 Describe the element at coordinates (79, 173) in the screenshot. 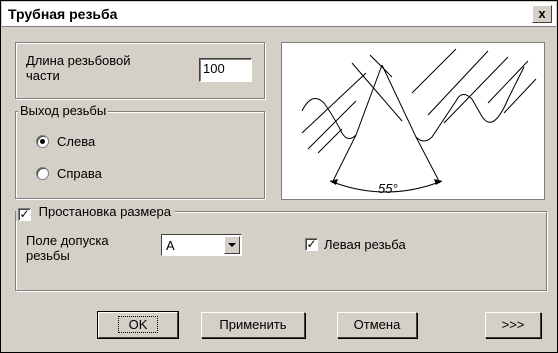

I see `exit-right-label: Справа` at that location.